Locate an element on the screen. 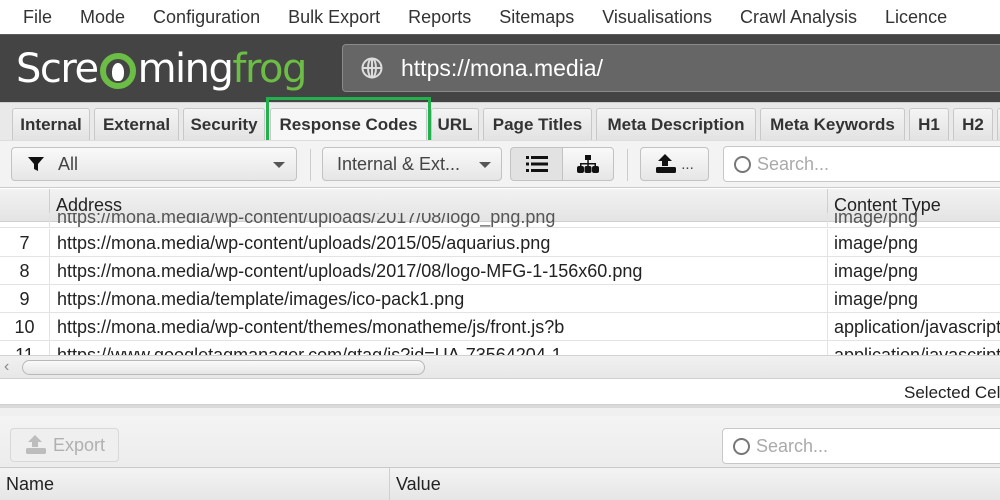 Image resolution: width=1000 pixels, height=500 pixels. logo-text-ming: ming is located at coordinates (185, 69).